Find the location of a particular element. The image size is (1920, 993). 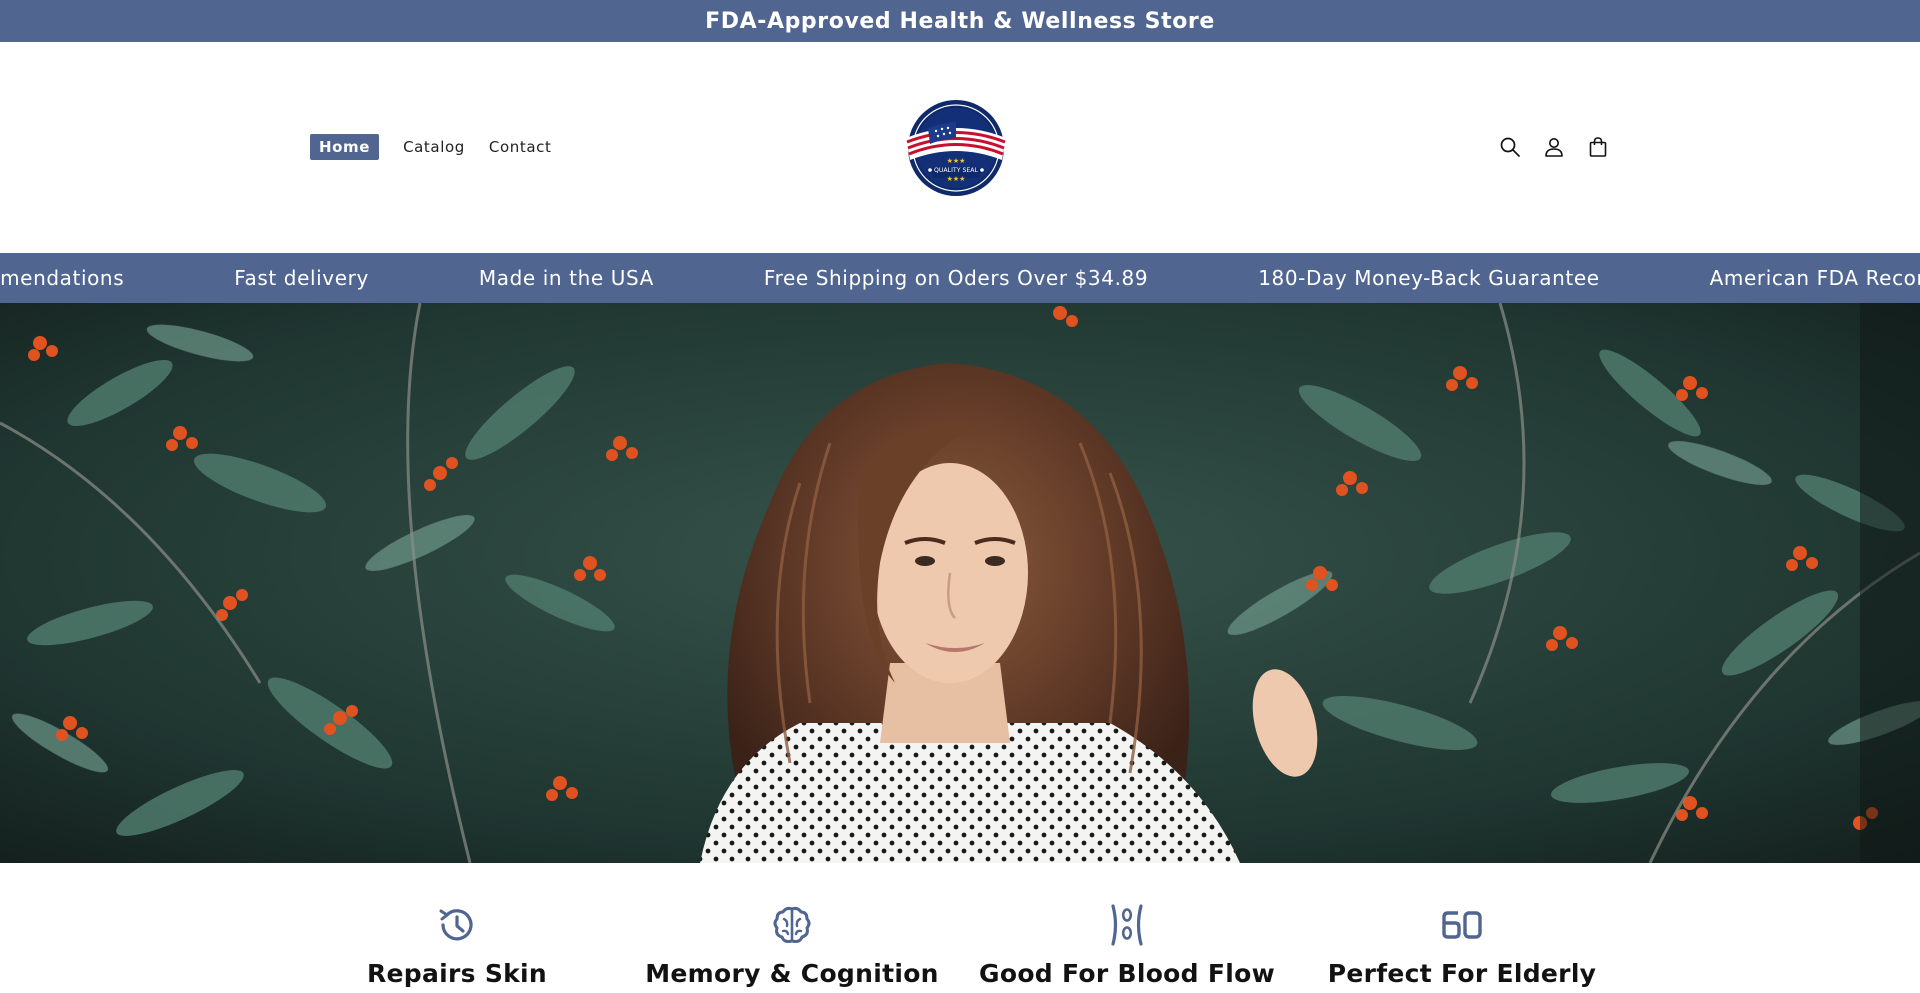

feature-title: Perfect For Elderly is located at coordinates (1462, 973).